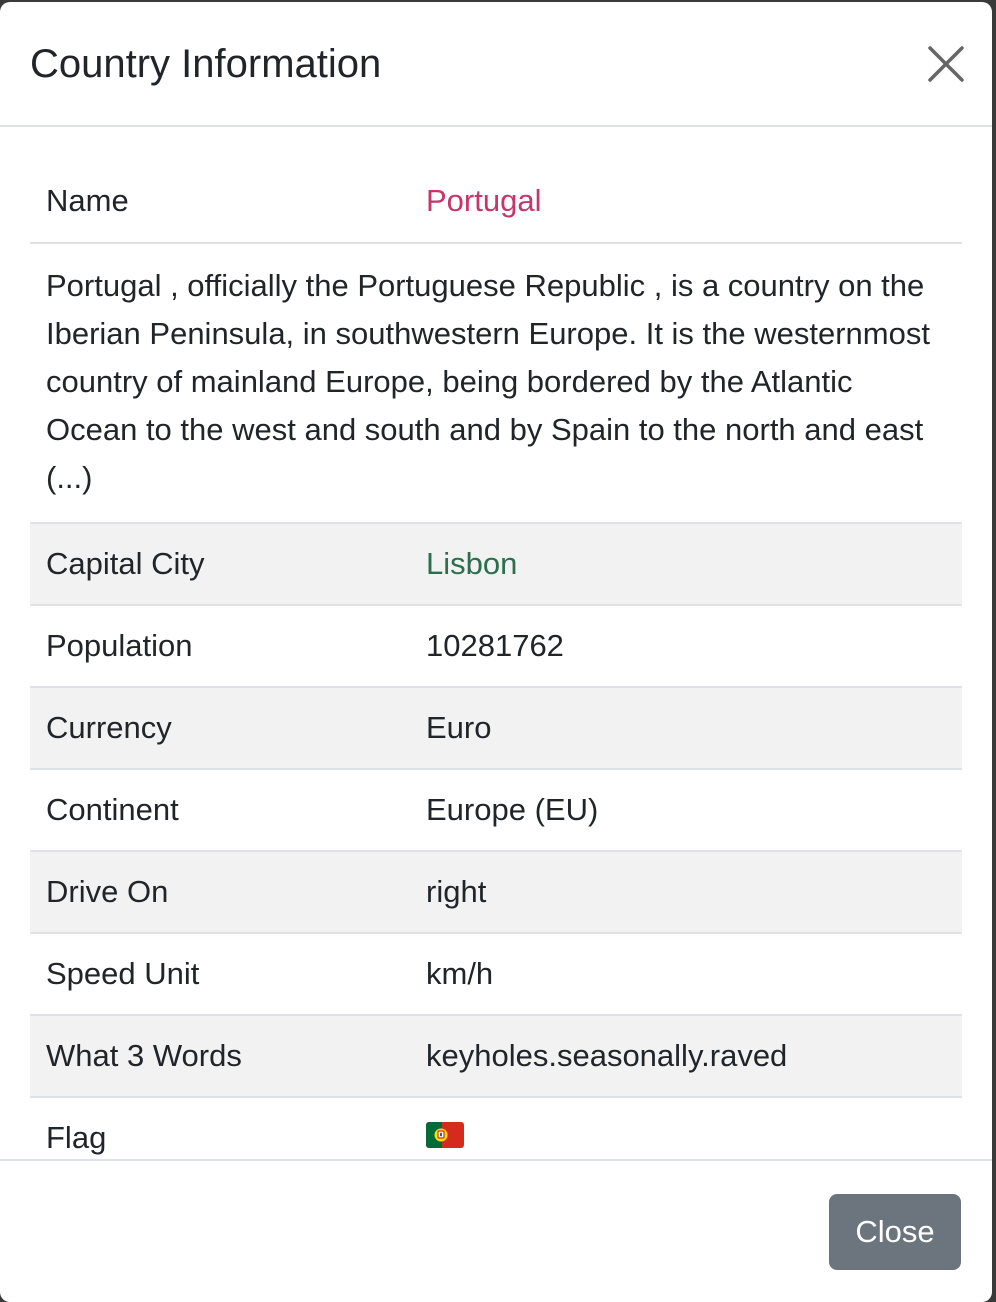  What do you see at coordinates (686, 727) in the screenshot?
I see `currency-value: Euro` at bounding box center [686, 727].